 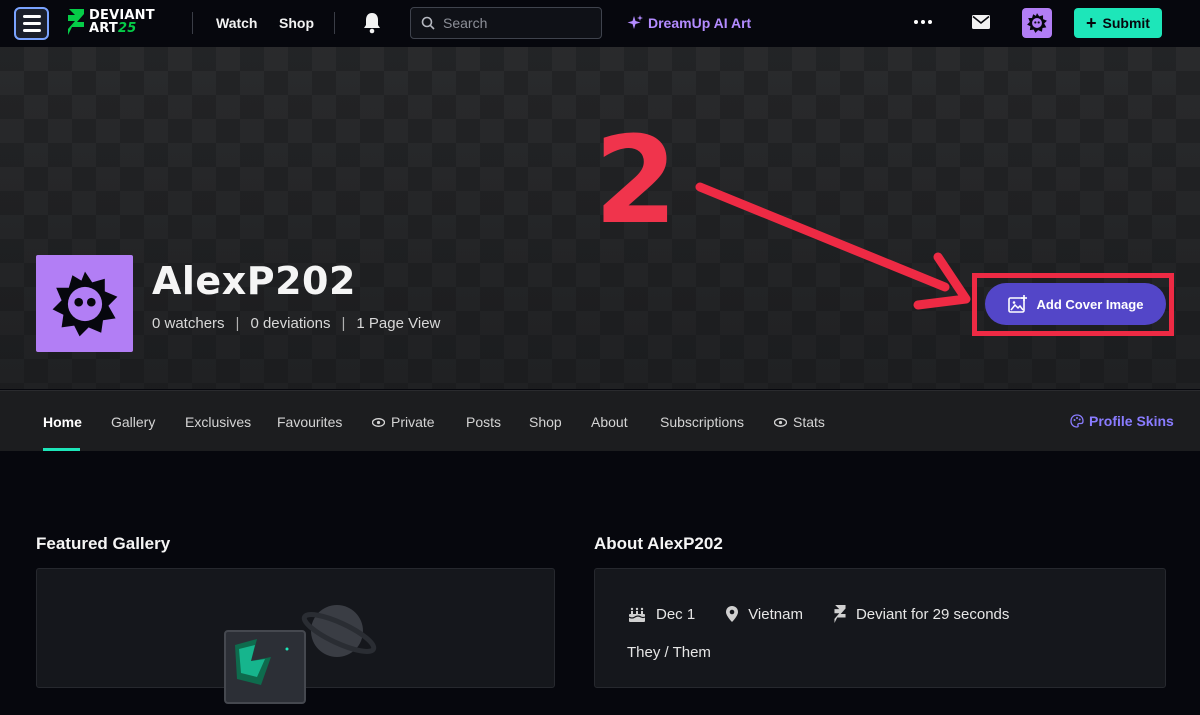 I want to click on tab-stats: Stats, so click(x=799, y=422).